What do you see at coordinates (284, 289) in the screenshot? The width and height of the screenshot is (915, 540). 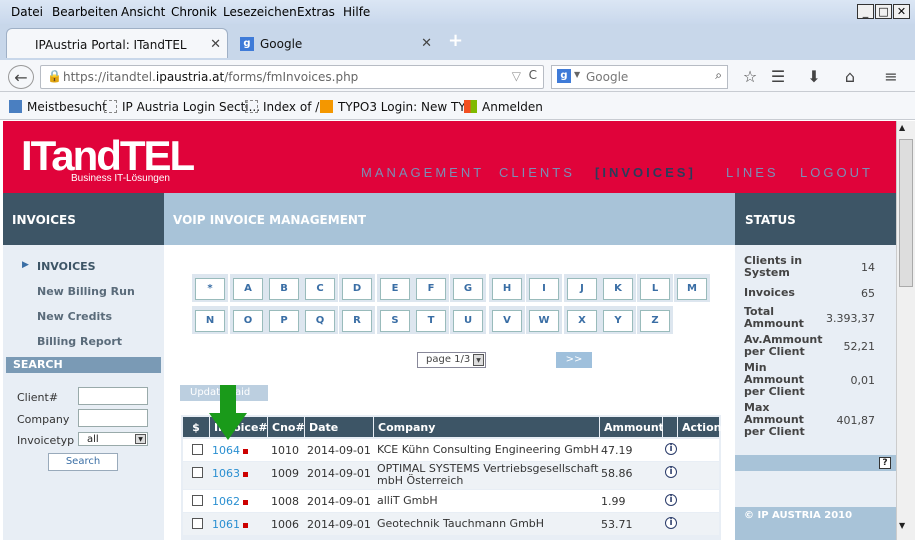 I see `letter-b-button: B` at bounding box center [284, 289].